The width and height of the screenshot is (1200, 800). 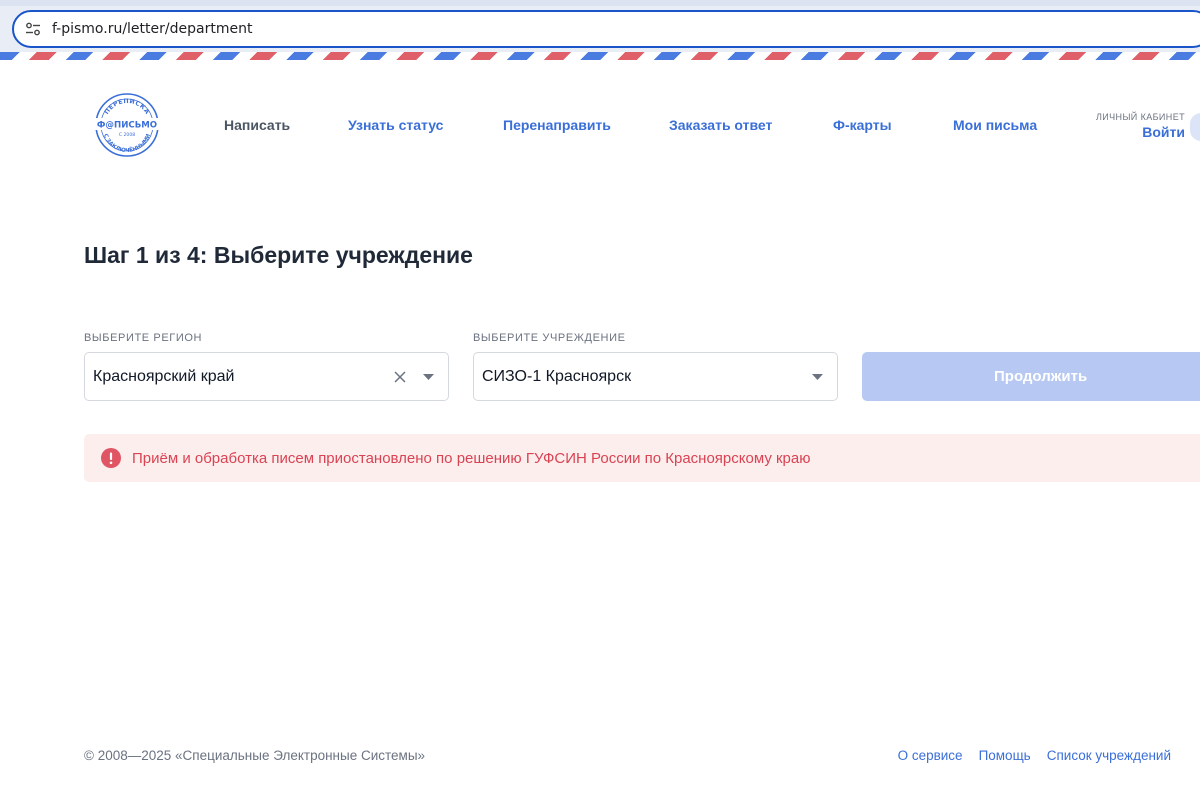 I want to click on airmail-stripe, so click(x=600, y=56).